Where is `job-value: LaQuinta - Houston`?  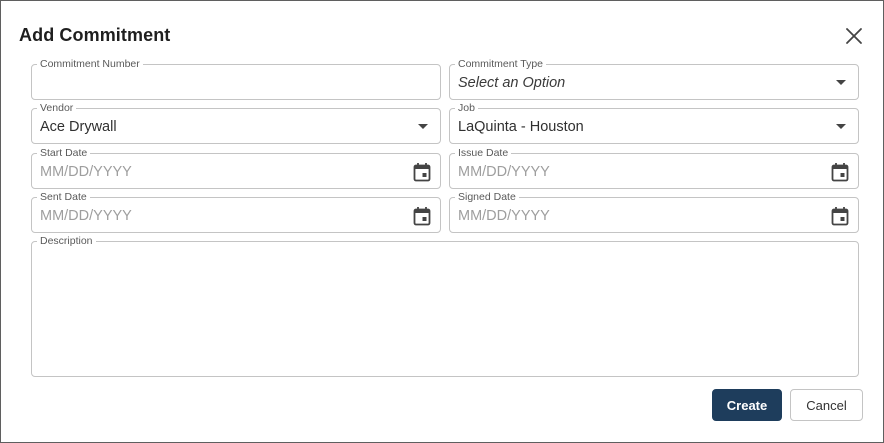
job-value: LaQuinta - Houston is located at coordinates (521, 127).